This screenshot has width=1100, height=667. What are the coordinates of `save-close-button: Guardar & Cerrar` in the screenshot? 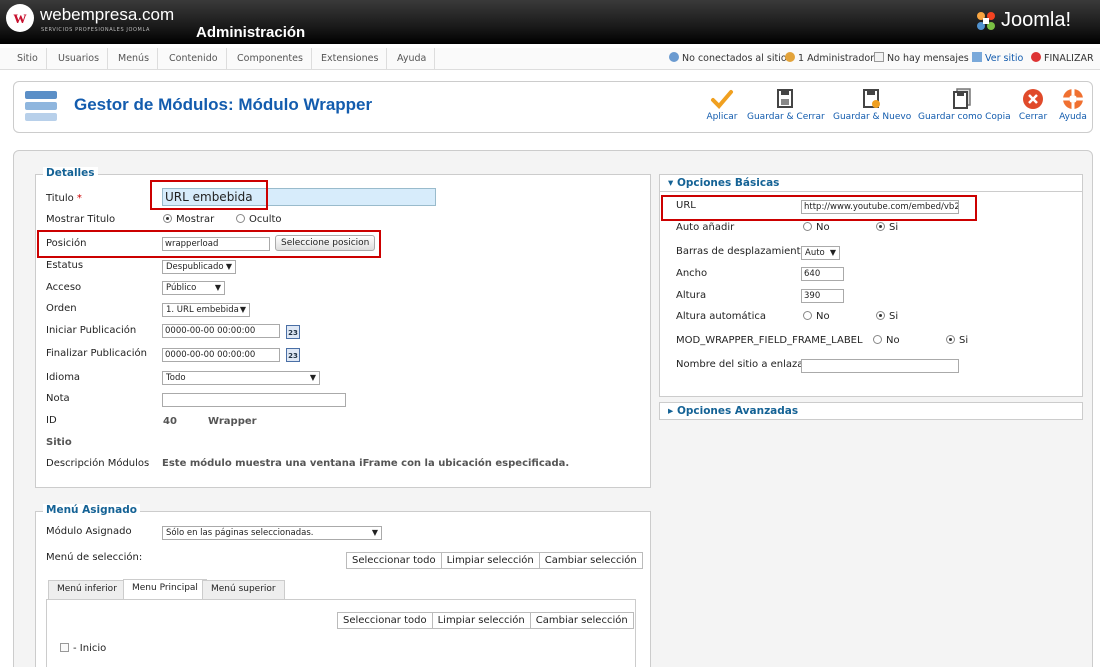 It's located at (786, 108).